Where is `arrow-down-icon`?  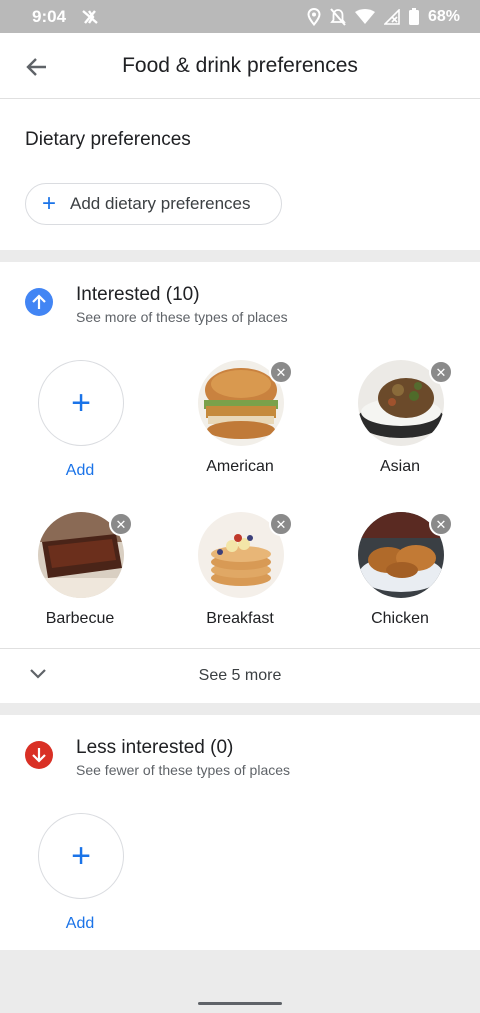 arrow-down-icon is located at coordinates (39, 755).